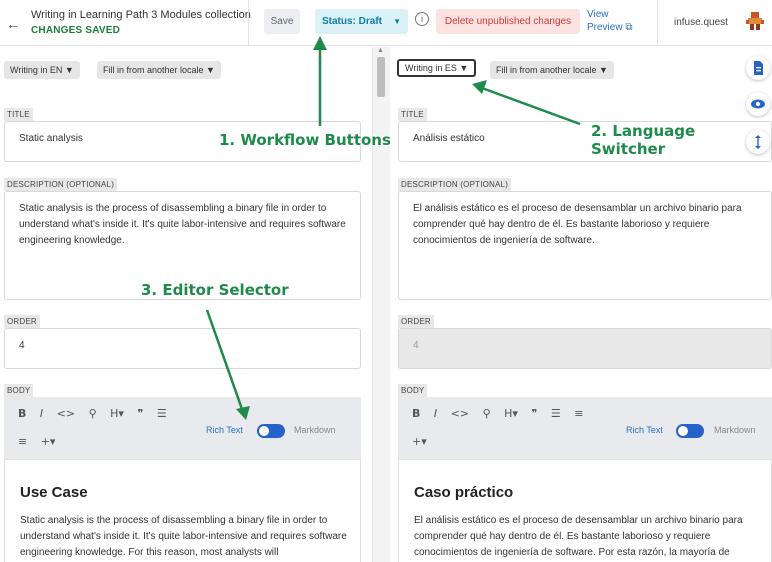  What do you see at coordinates (643, 131) in the screenshot?
I see `annotation-language-line1: 2. Language` at bounding box center [643, 131].